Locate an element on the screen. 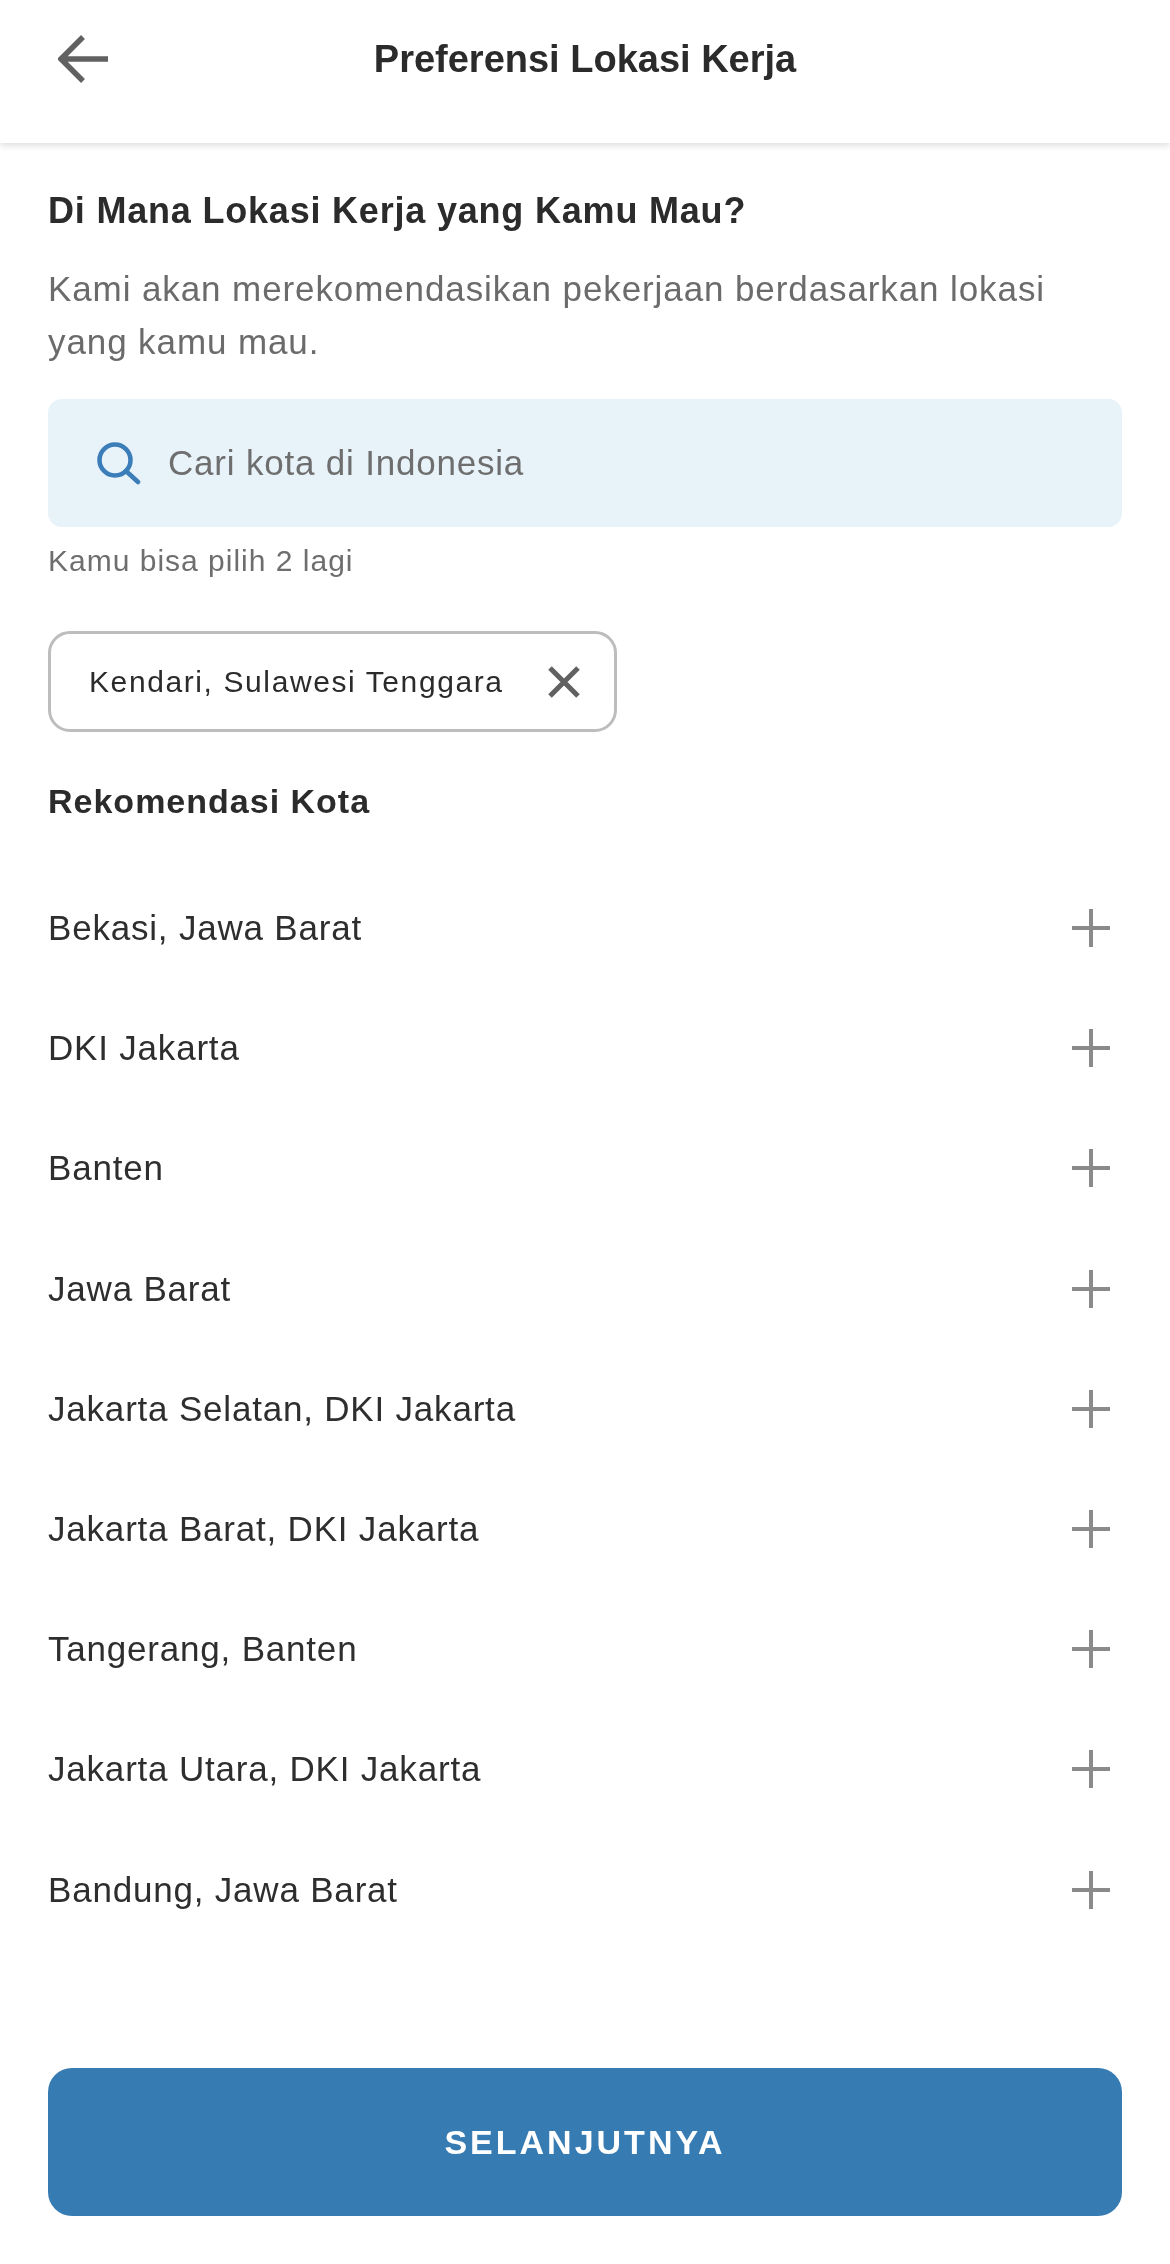  next-button: SELANJUTNYA is located at coordinates (585, 2142).